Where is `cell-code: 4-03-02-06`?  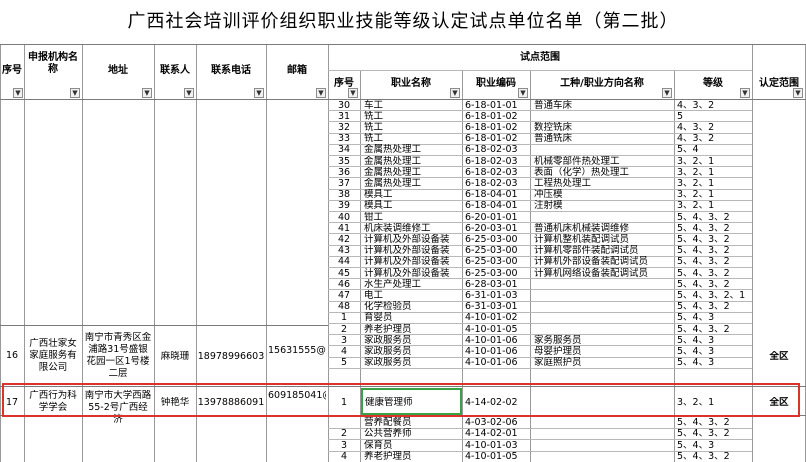
cell-code: 4-03-02-06 is located at coordinates (497, 422).